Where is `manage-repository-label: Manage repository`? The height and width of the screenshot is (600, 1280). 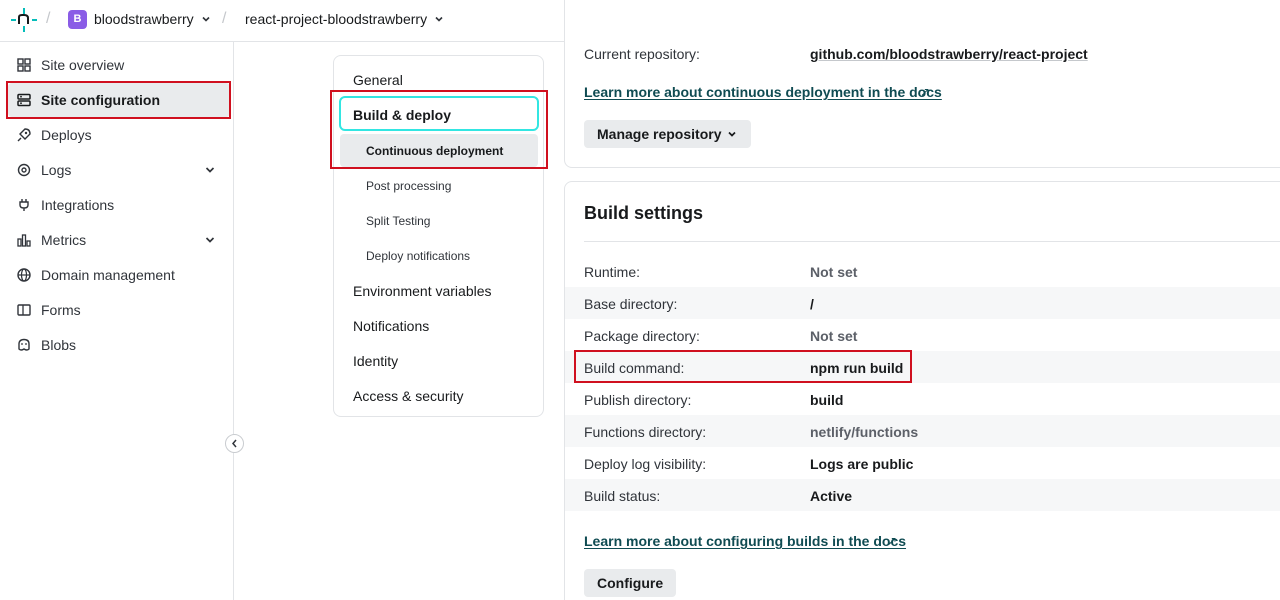 manage-repository-label: Manage repository is located at coordinates (659, 134).